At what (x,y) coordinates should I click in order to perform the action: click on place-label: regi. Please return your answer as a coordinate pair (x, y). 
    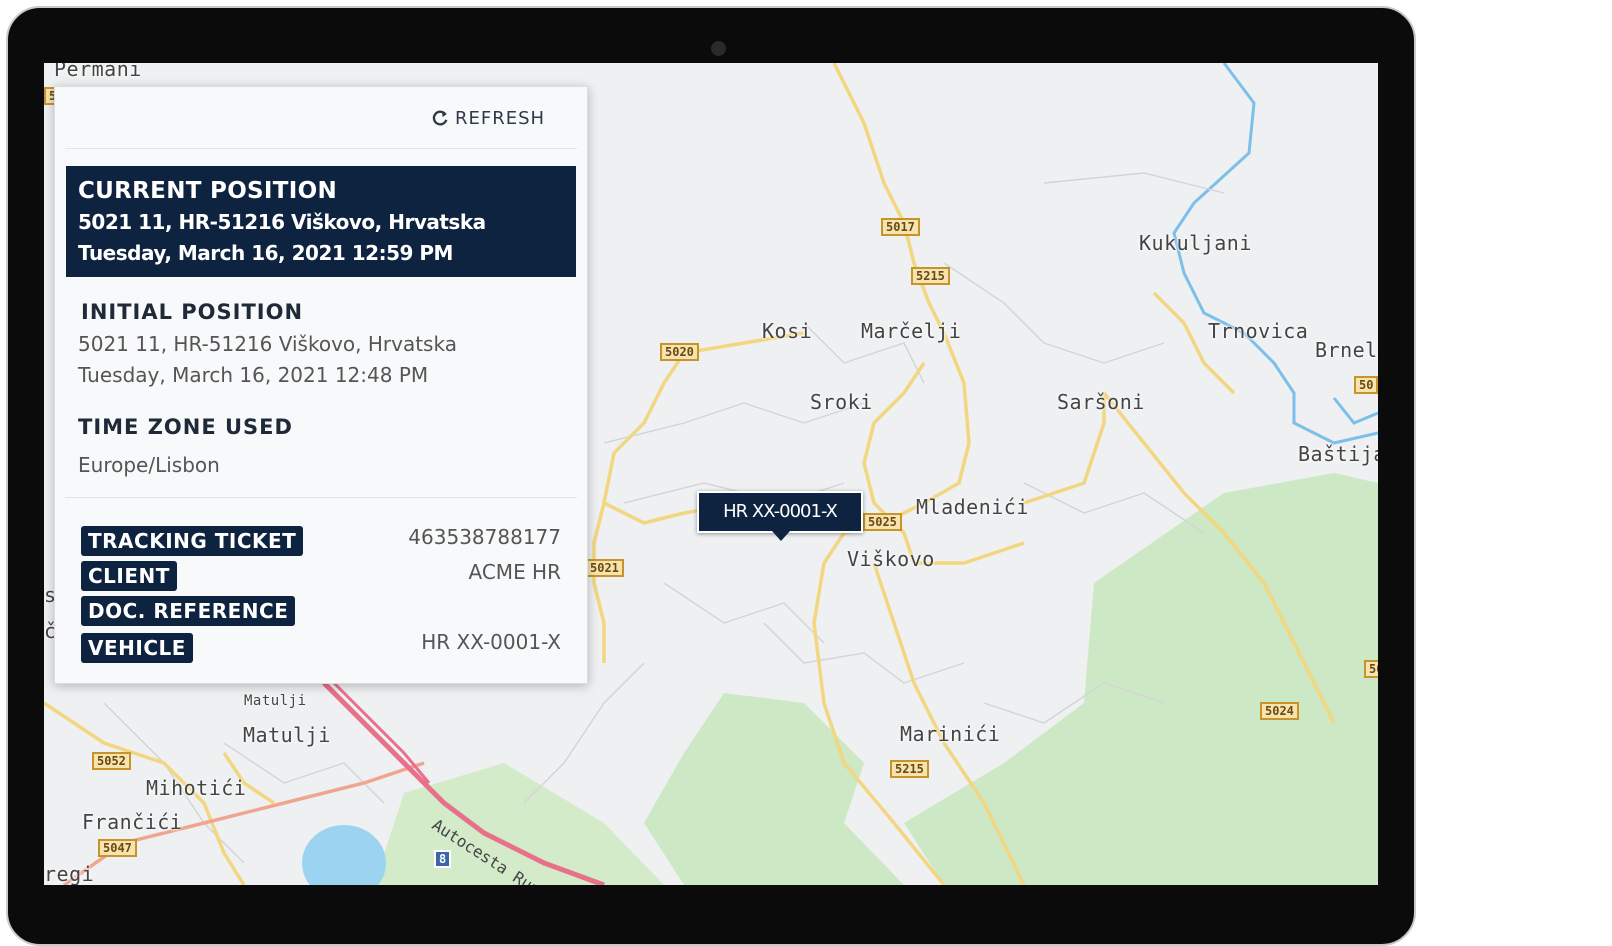
    Looking at the image, I should click on (69, 873).